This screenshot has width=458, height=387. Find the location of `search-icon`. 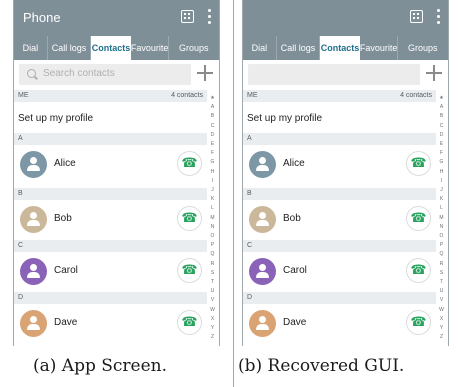

search-icon is located at coordinates (31, 73).